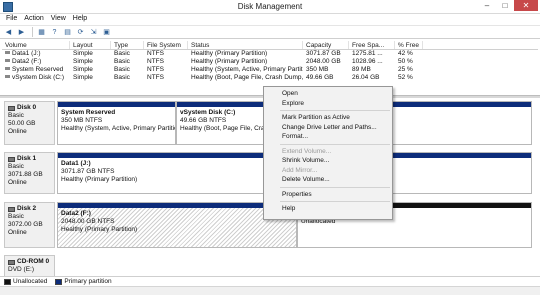  Describe the element at coordinates (59, 281) in the screenshot. I see `primary-partition-swatch` at that location.